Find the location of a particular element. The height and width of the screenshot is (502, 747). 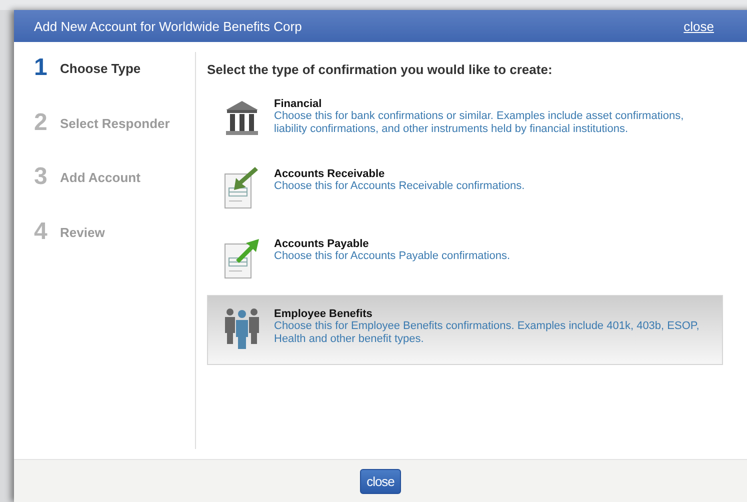

option-description: Choose this for Accounts Payable confirmations. is located at coordinates (393, 256).